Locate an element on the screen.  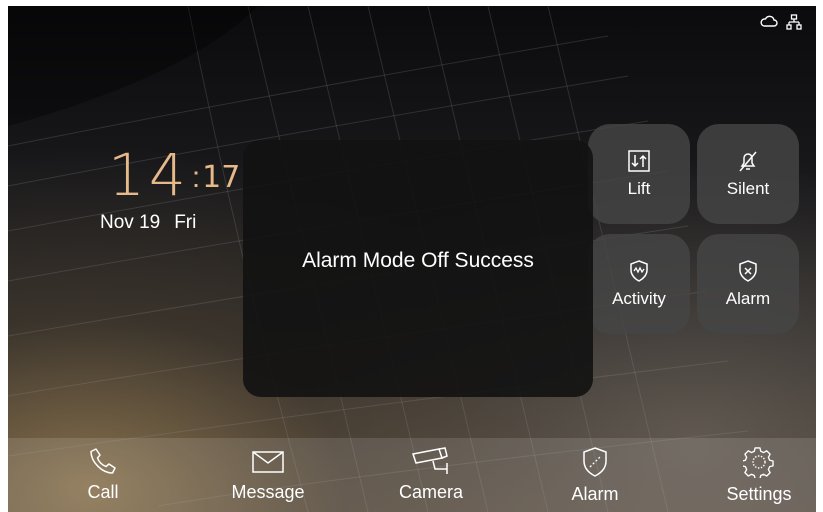
alarm-quick-button: Alarm is located at coordinates (748, 284).